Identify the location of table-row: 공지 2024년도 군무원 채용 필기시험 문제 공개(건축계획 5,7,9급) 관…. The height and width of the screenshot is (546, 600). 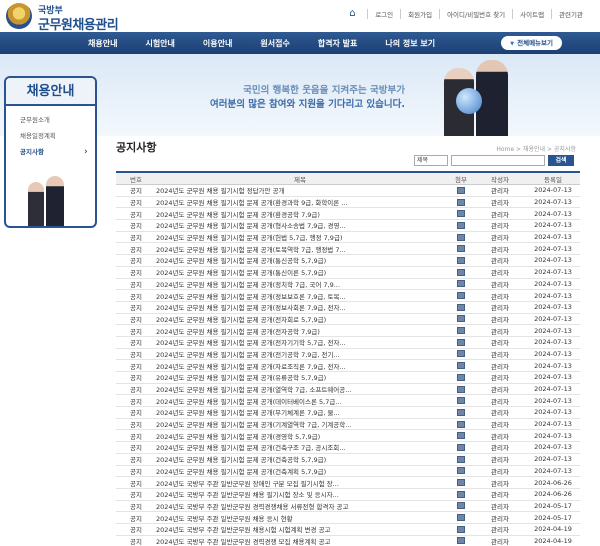
(348, 472).